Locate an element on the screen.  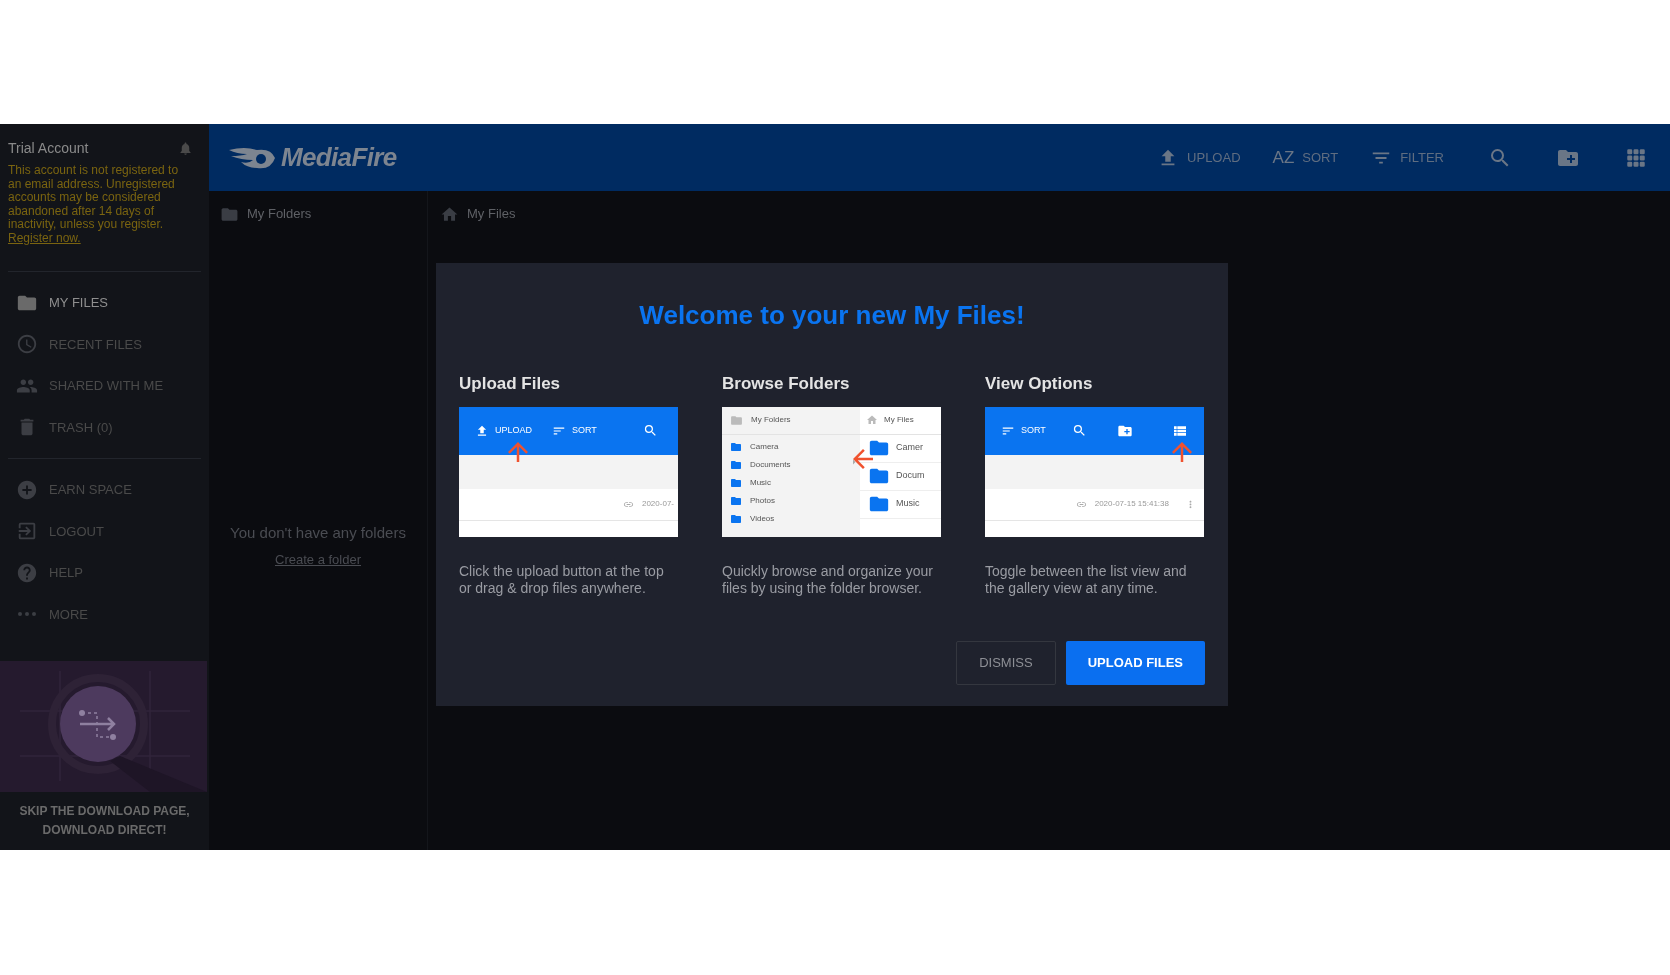
logo-text: MediaFire is located at coordinates (339, 157).